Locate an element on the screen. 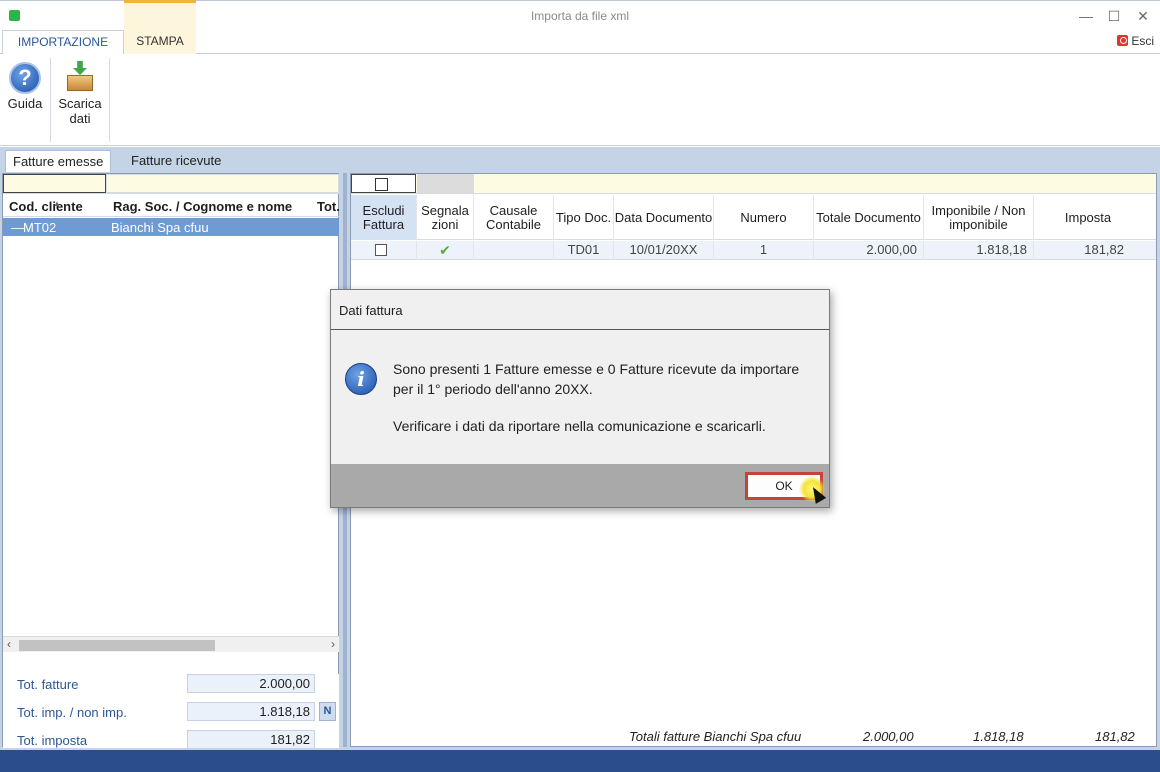  tot-imp-value: 1.818,18 is located at coordinates (251, 711).